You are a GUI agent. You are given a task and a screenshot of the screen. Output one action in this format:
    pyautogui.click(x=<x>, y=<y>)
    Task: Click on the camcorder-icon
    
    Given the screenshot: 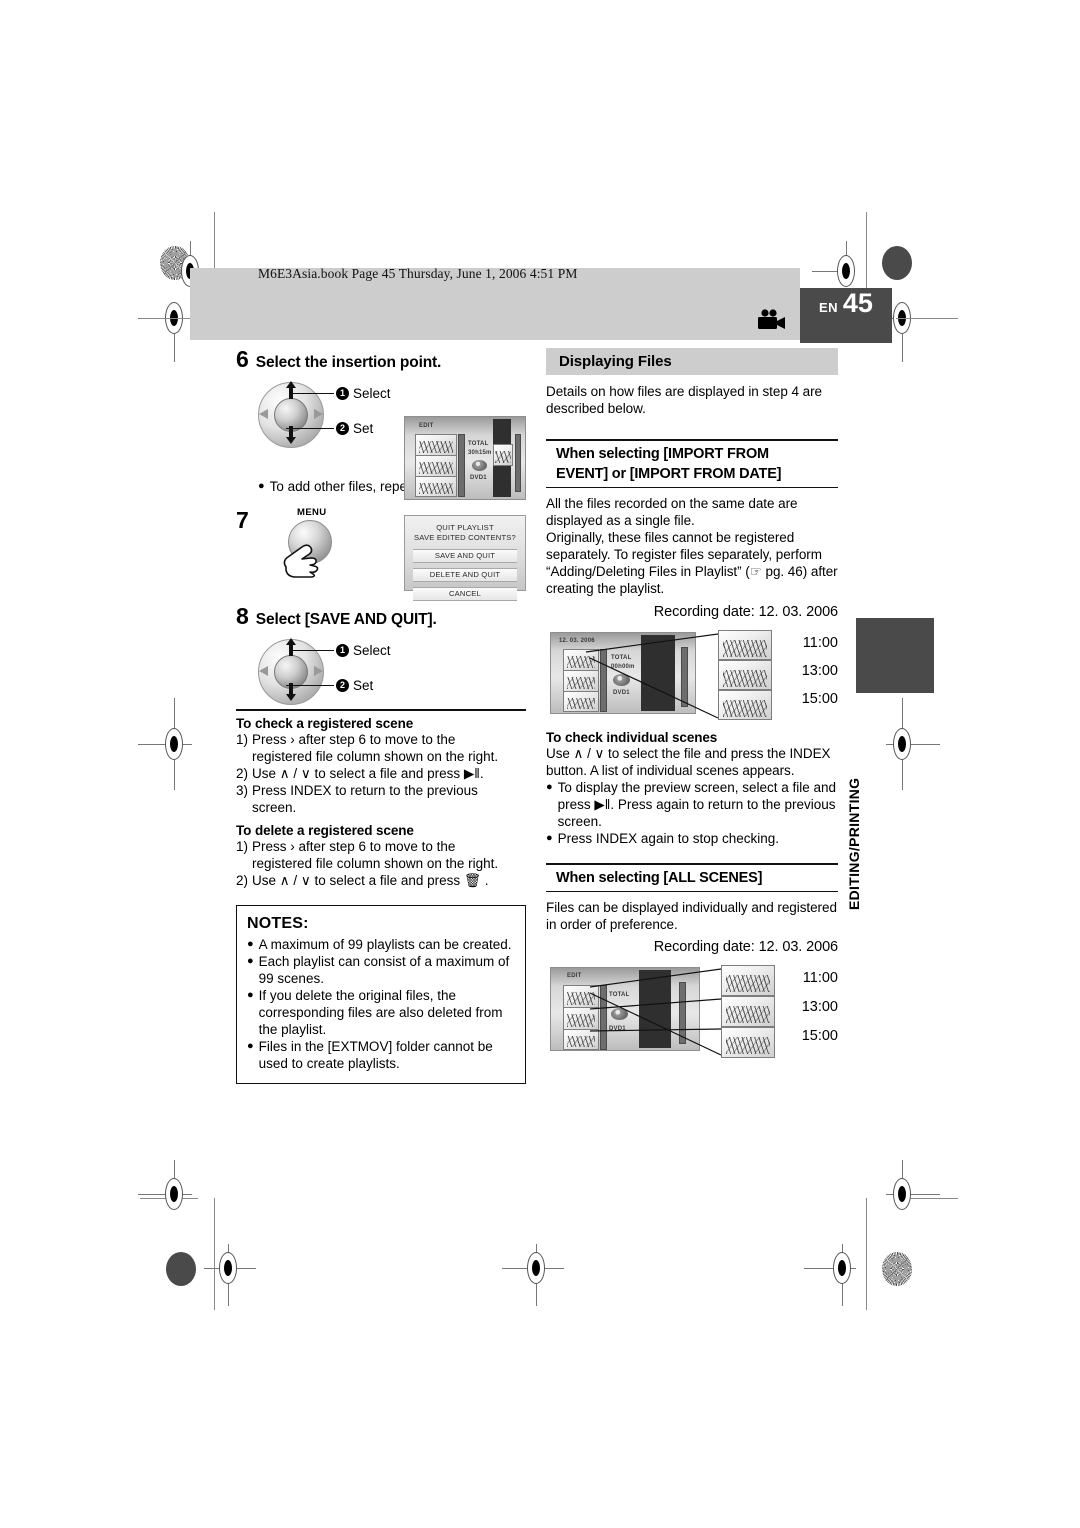 What is the action you would take?
    pyautogui.click(x=771, y=320)
    